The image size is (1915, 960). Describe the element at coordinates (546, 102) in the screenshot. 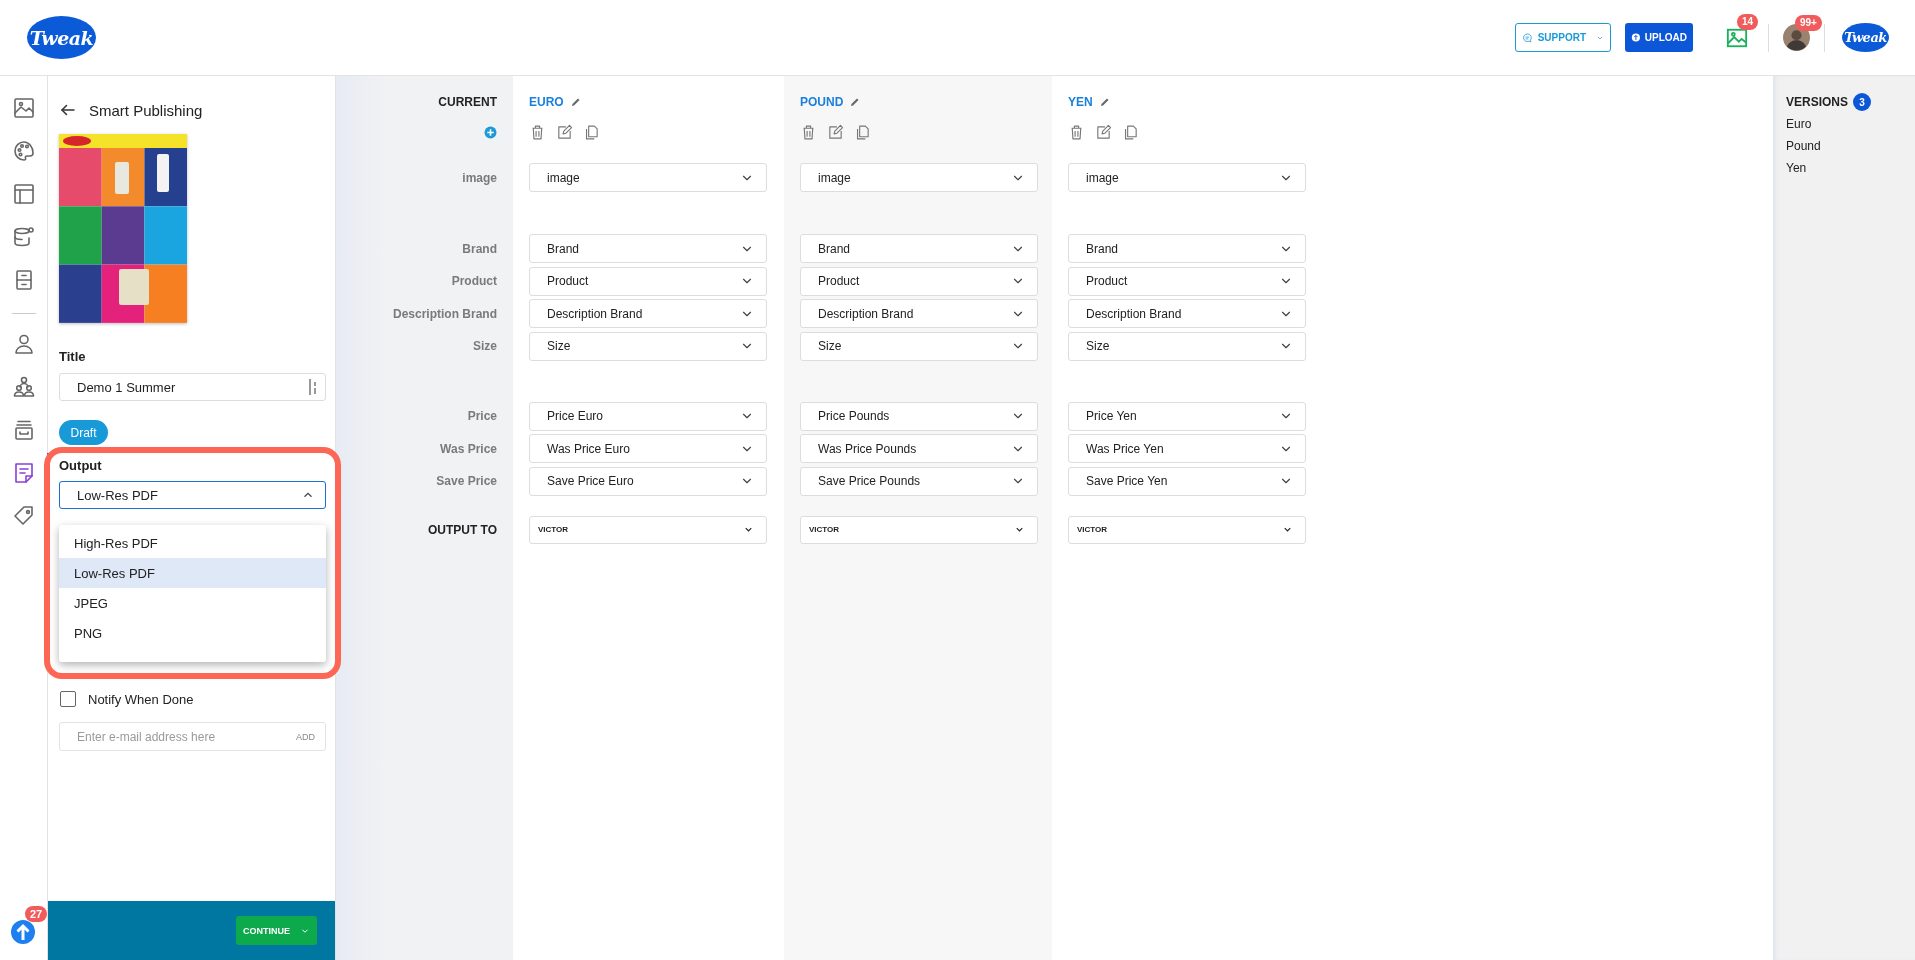

I see `version-name: EURO` at that location.